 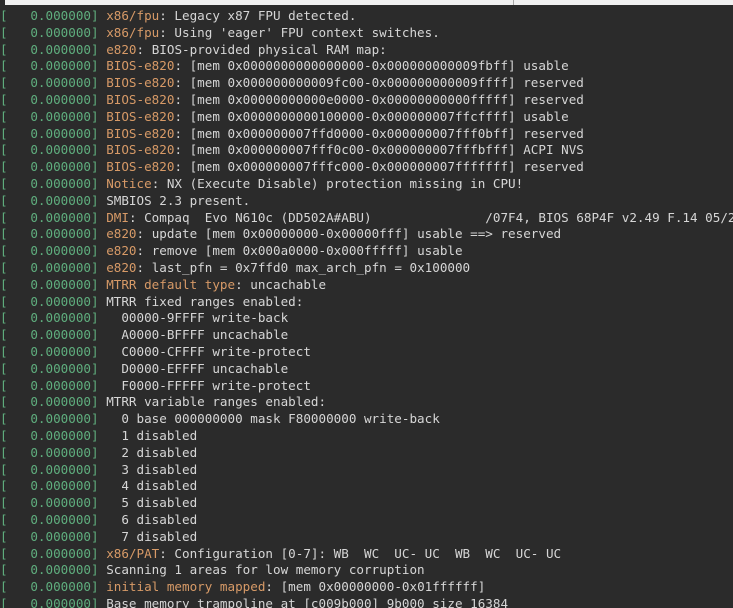 I want to click on log-message: MTRR variable ranges enabled:, so click(x=216, y=402).